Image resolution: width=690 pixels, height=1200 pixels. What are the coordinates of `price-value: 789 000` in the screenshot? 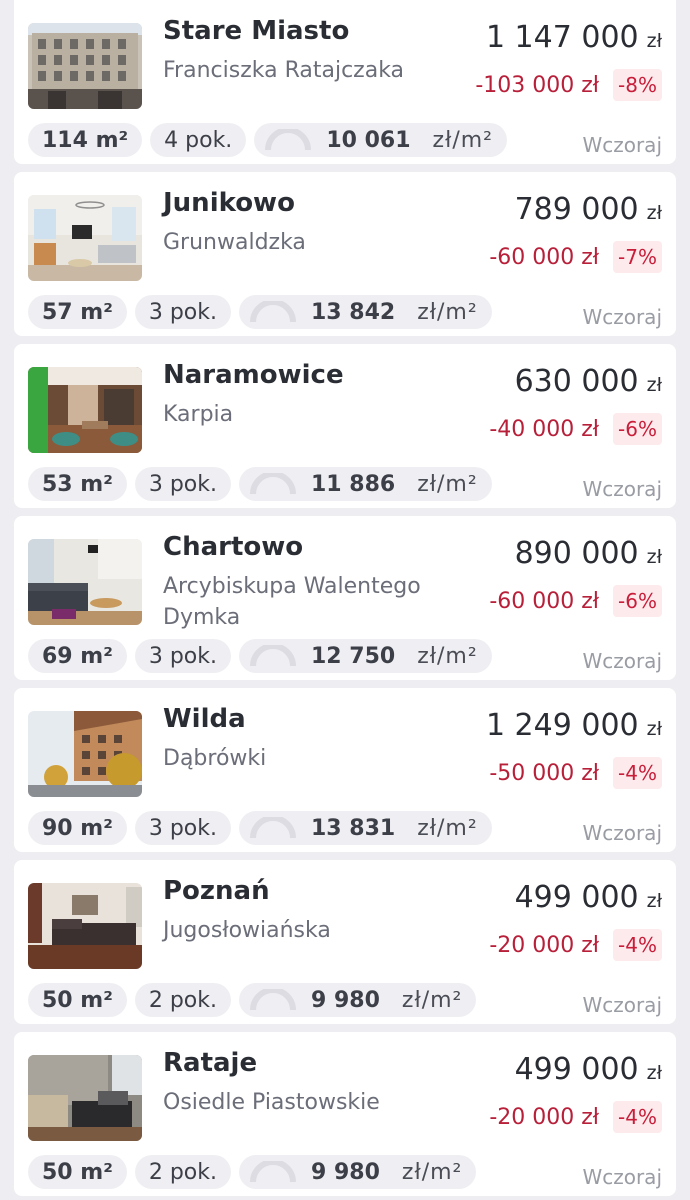 It's located at (576, 209).